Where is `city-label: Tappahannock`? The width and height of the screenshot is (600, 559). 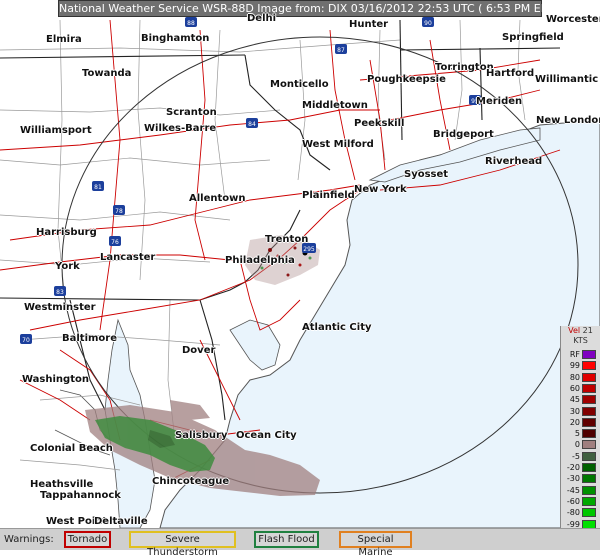 city-label: Tappahannock is located at coordinates (80, 495).